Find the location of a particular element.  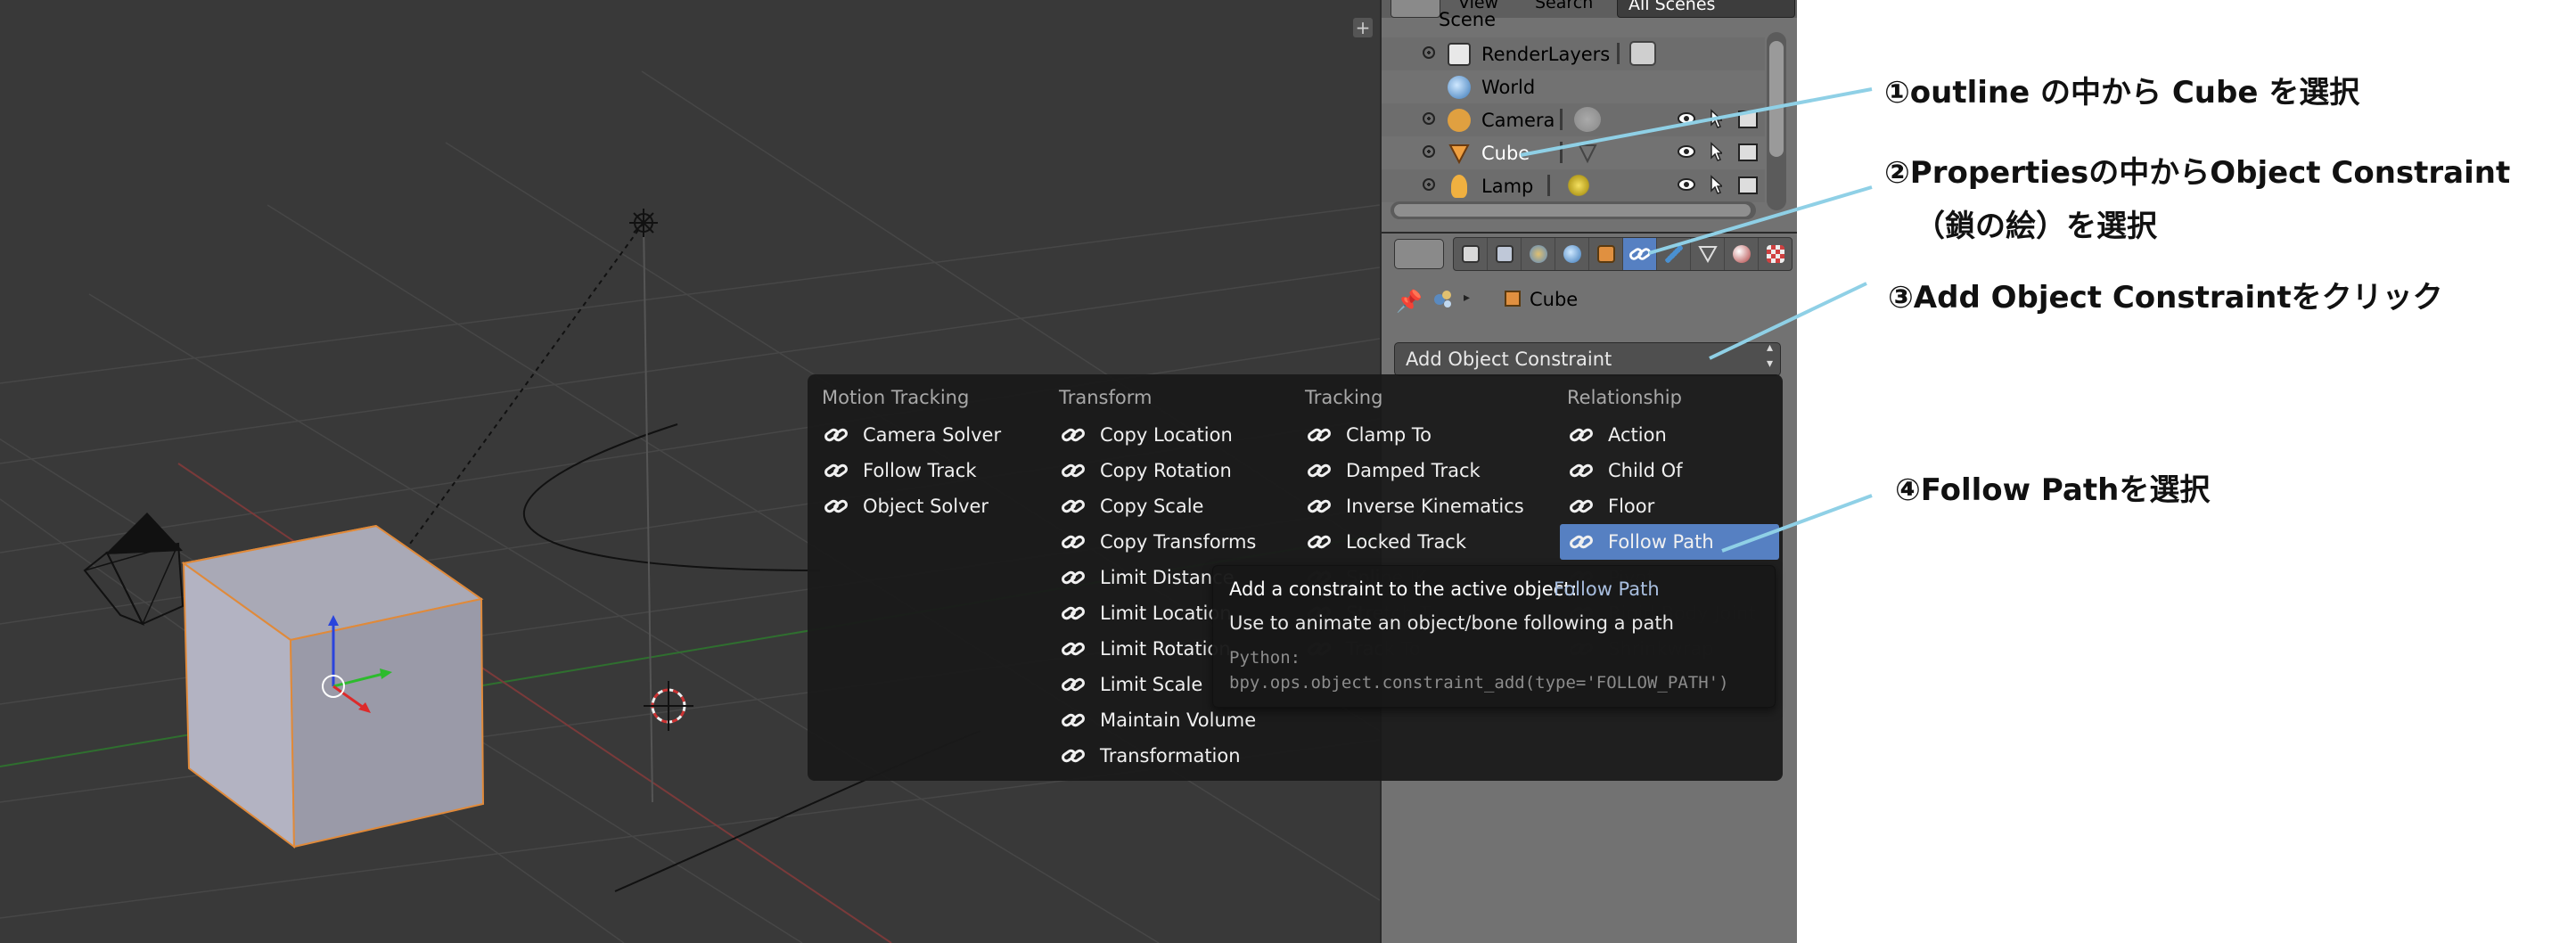

camera-data-icon is located at coordinates (1587, 120).